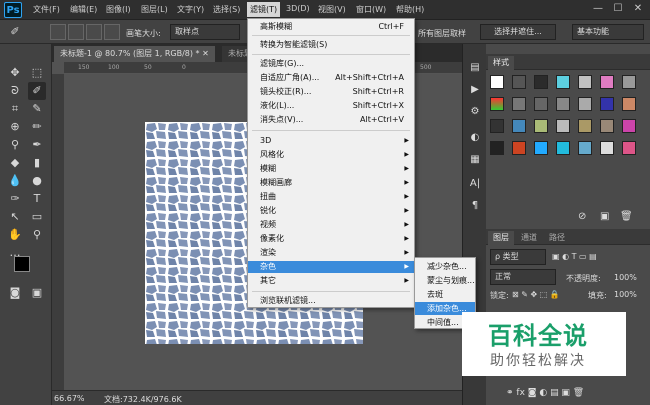 The image size is (650, 405). Describe the element at coordinates (15, 217) in the screenshot. I see `path-select-icon: ↖` at that location.